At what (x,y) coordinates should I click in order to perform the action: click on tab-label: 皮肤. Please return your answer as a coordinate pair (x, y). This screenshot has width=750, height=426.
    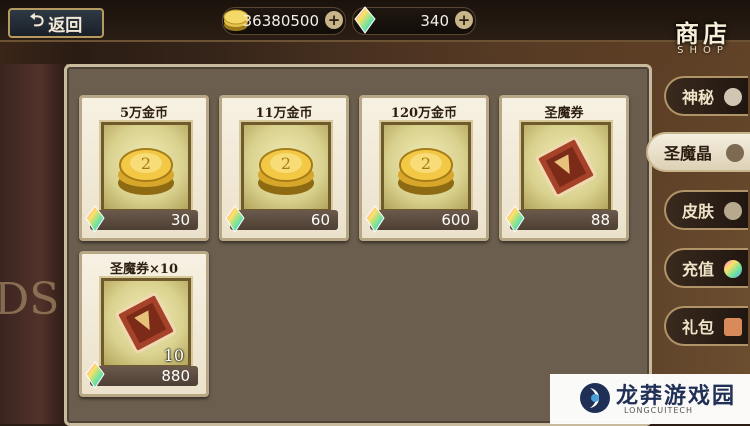
    Looking at the image, I should click on (698, 211).